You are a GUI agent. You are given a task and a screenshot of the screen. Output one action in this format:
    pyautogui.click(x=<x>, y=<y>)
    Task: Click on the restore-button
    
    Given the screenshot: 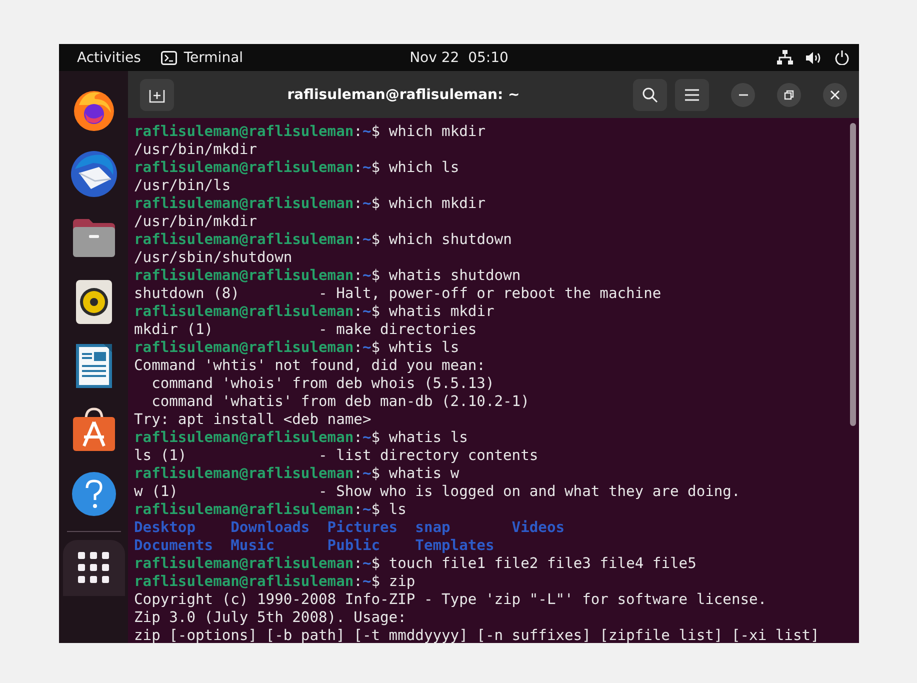 What is the action you would take?
    pyautogui.click(x=789, y=94)
    